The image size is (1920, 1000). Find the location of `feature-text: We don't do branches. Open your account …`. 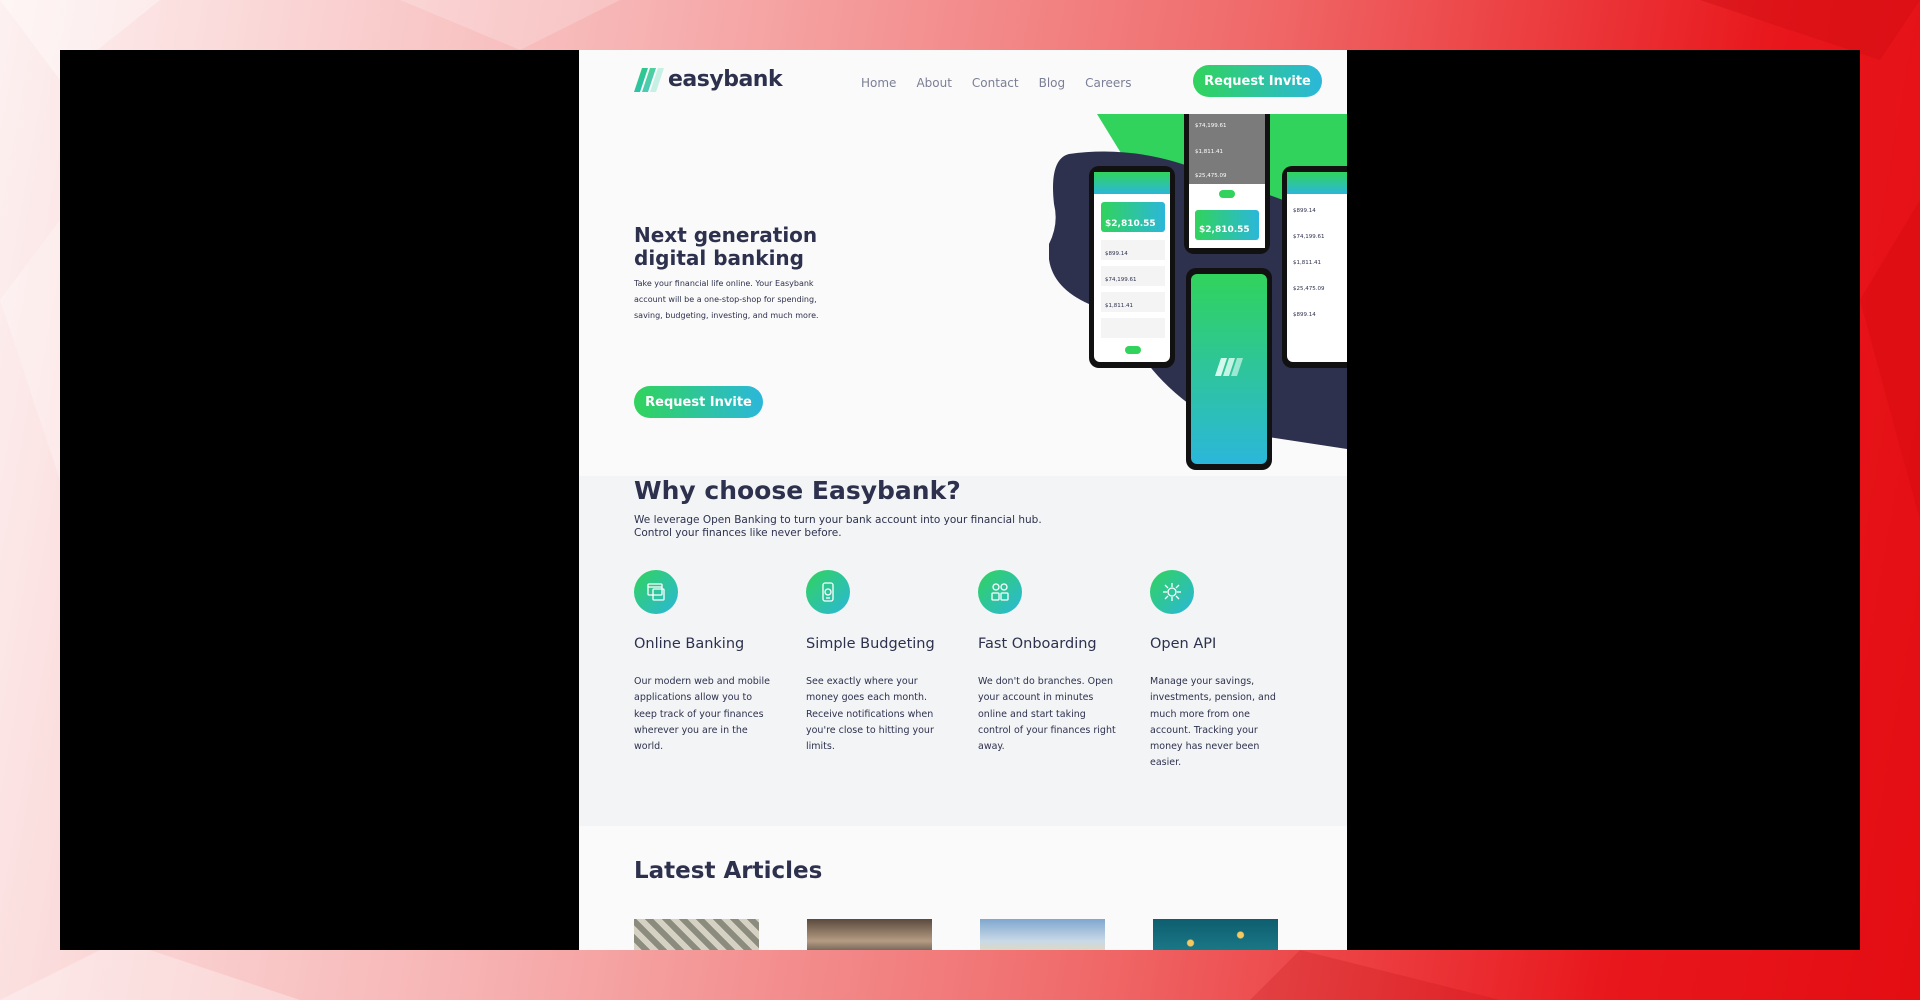

feature-text: We don't do branches. Open your account … is located at coordinates (1047, 714).